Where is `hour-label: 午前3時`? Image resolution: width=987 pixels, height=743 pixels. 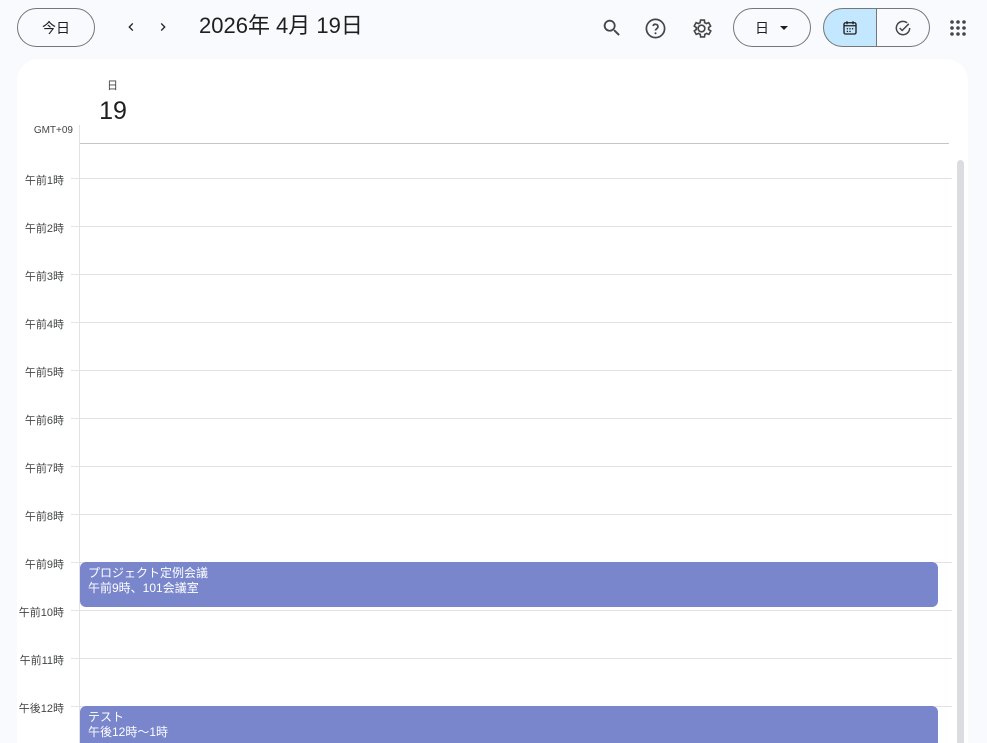 hour-label: 午前3時 is located at coordinates (44, 277).